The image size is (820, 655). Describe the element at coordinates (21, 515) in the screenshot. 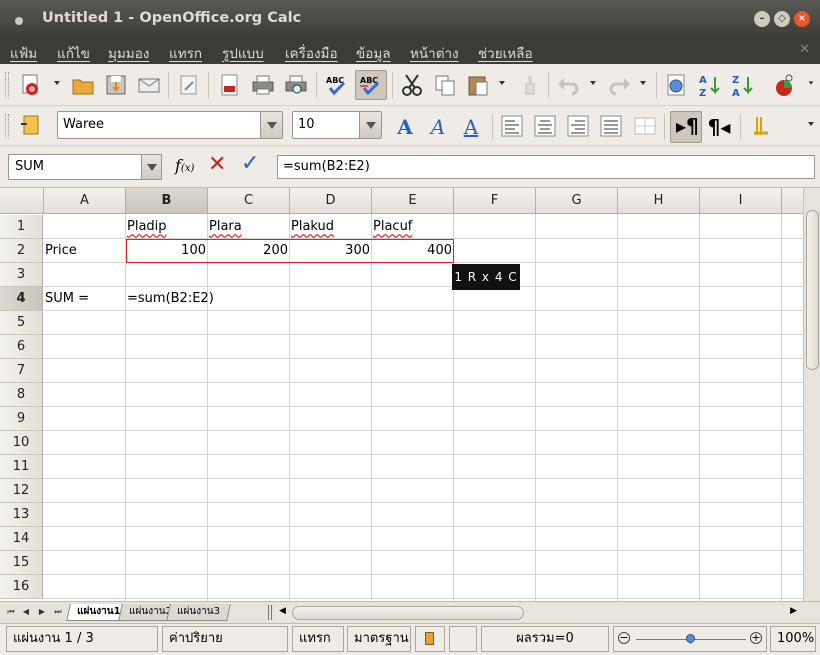

I see `row-header-13: 13` at that location.